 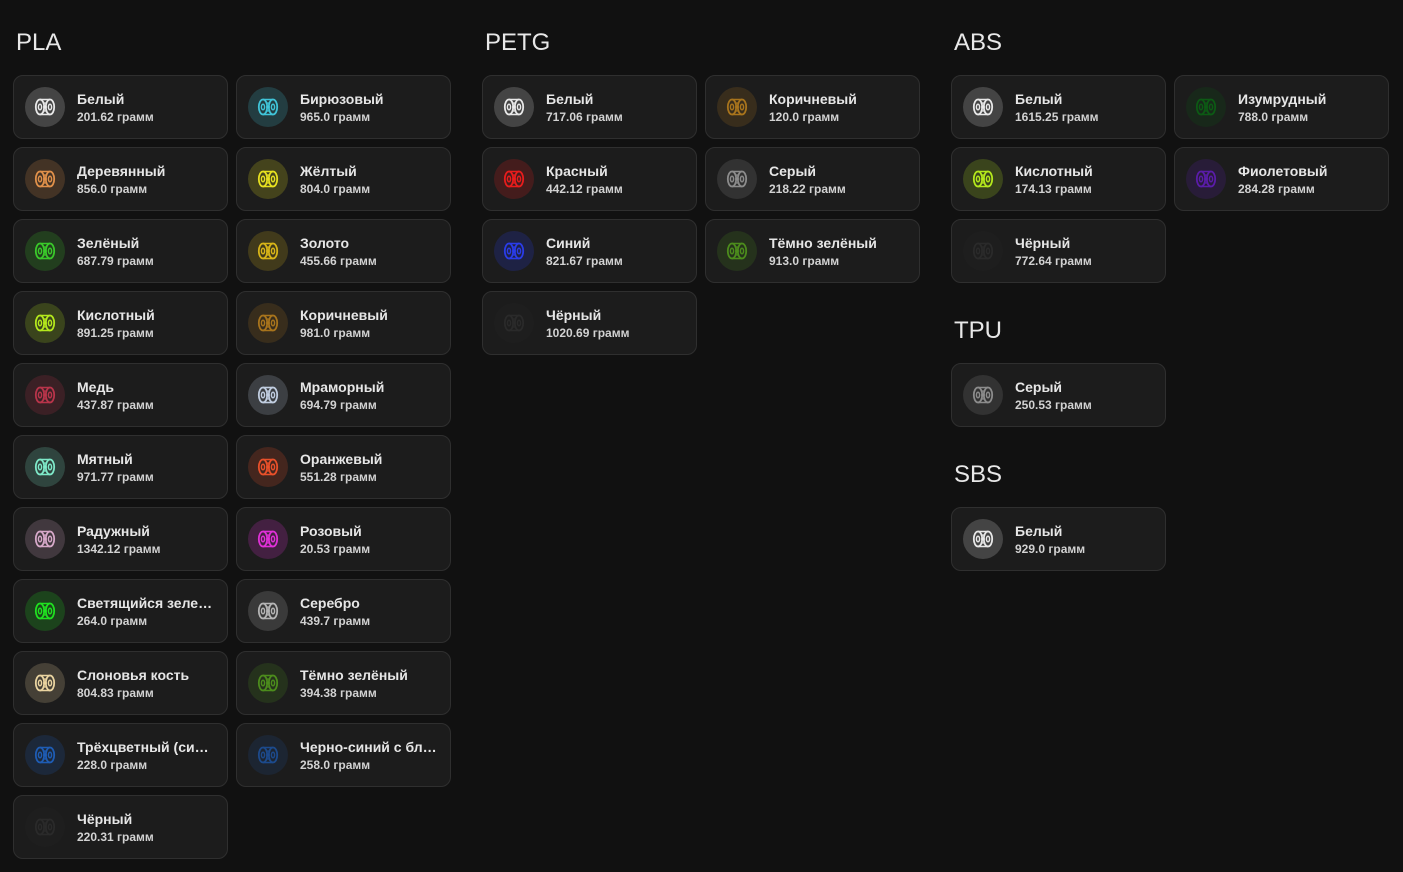 I want to click on filament-card: Серебро 439.7 грамм, so click(x=343, y=611).